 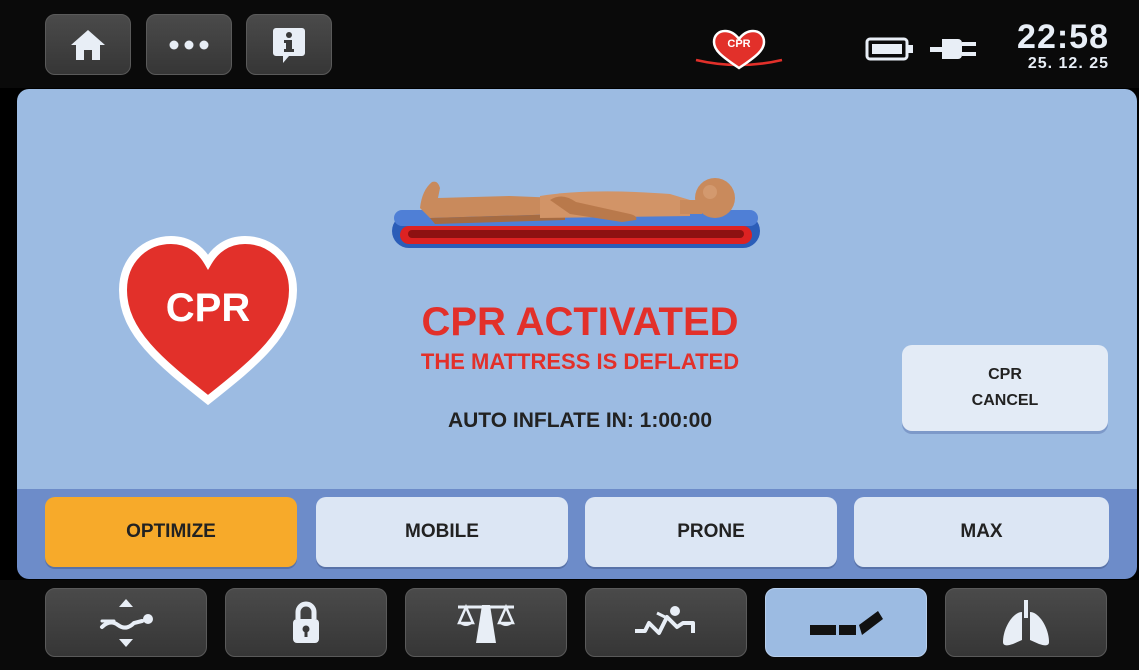 What do you see at coordinates (576, 213) in the screenshot?
I see `patient-on-mattress-illustration` at bounding box center [576, 213].